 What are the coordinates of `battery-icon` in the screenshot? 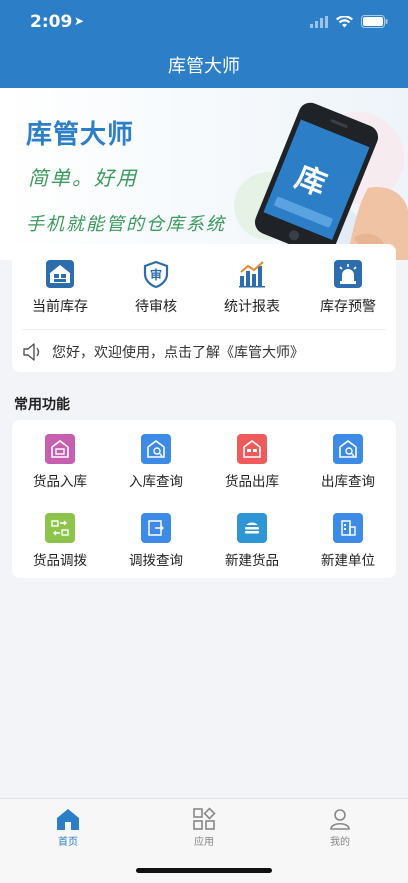 It's located at (374, 21).